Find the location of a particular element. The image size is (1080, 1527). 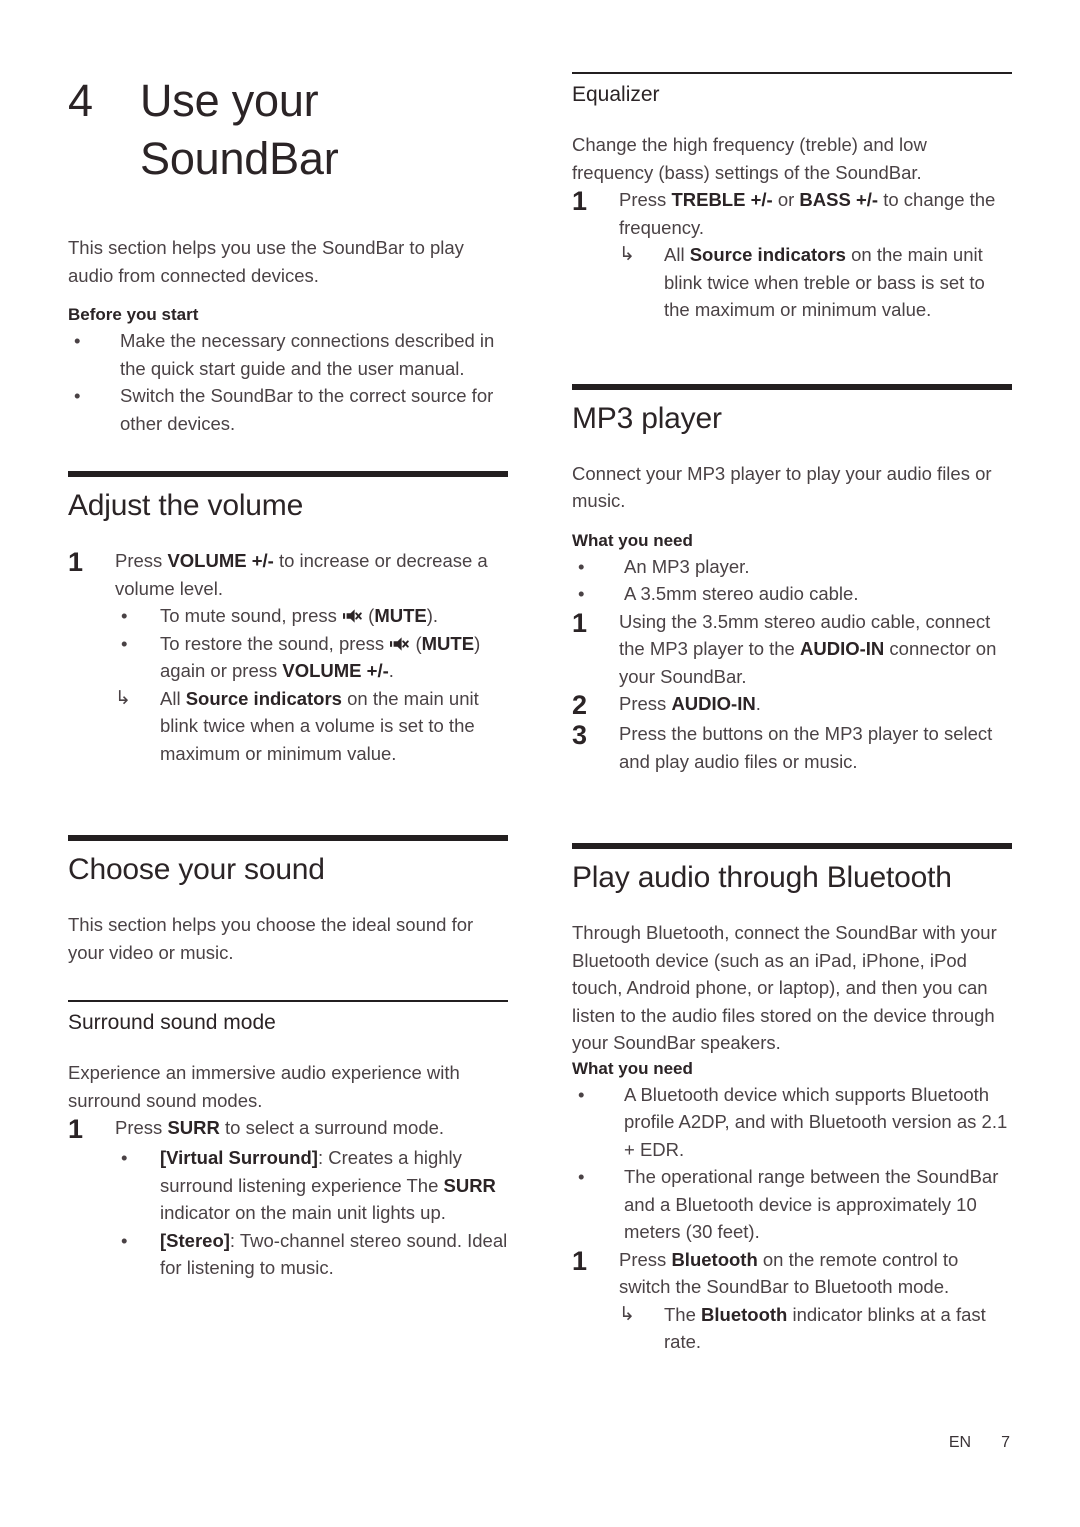

step-bold-a: SURR is located at coordinates (193, 1127).